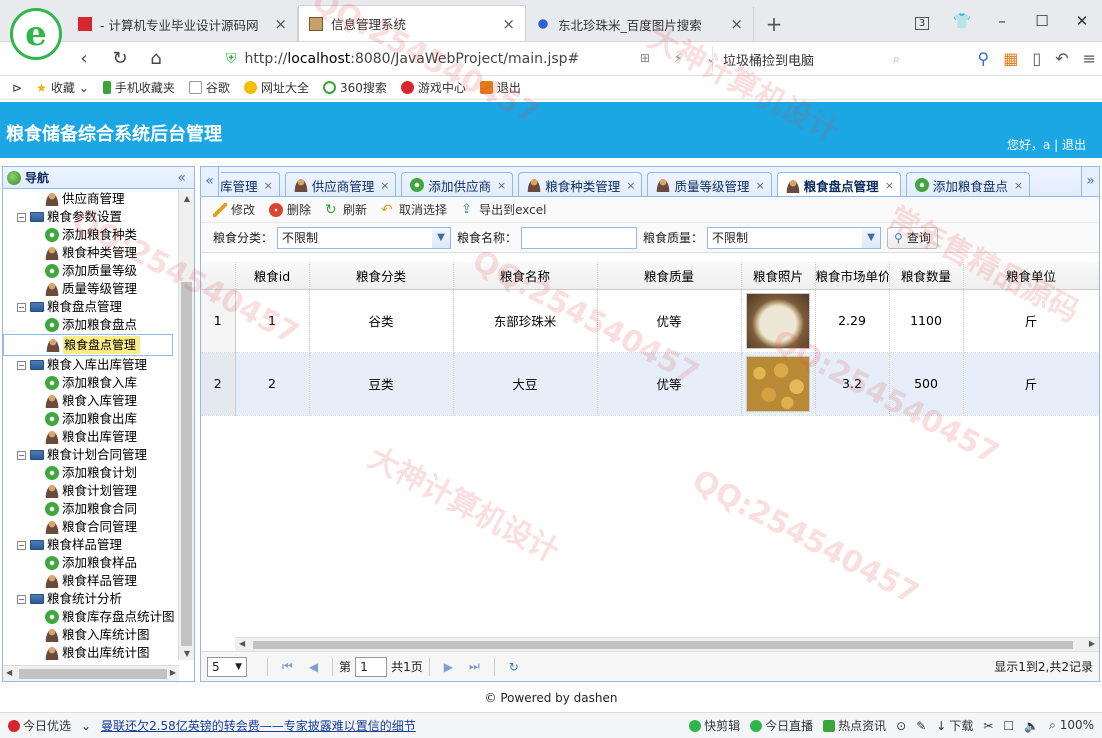 The height and width of the screenshot is (738, 1102). What do you see at coordinates (91, 199) in the screenshot?
I see `tree-item: 供应商管理` at bounding box center [91, 199].